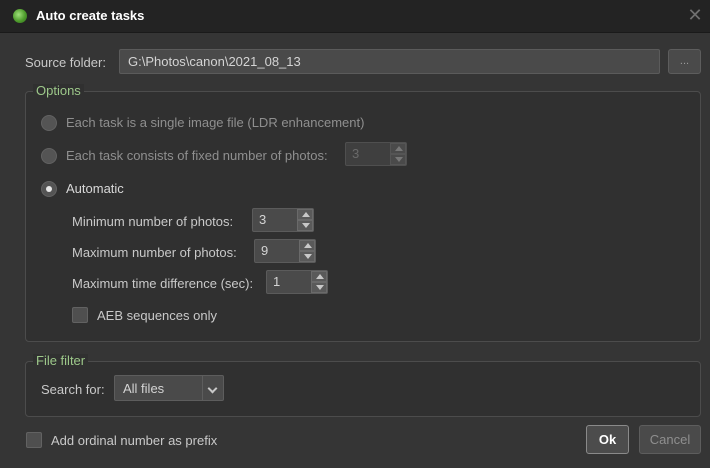 The width and height of the screenshot is (710, 468). Describe the element at coordinates (265, 250) in the screenshot. I see `max-photos-value: 9` at that location.